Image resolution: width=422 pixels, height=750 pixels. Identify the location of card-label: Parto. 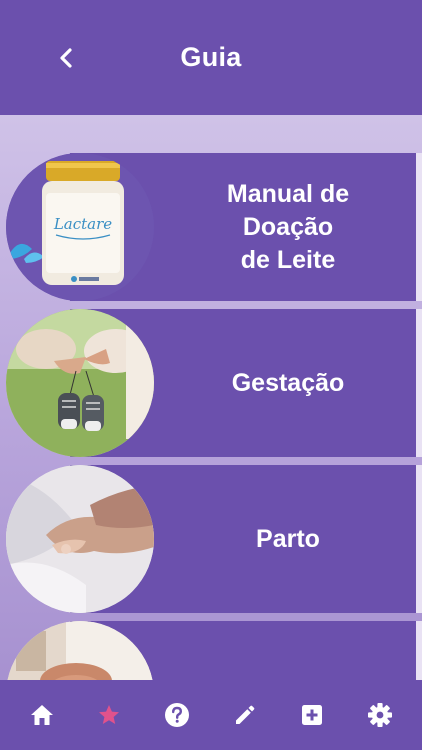
(288, 538).